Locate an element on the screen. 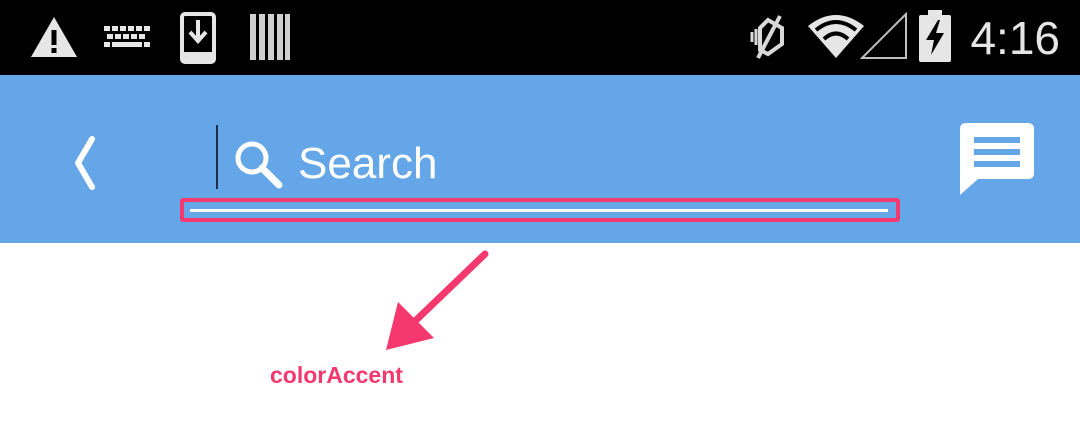 The height and width of the screenshot is (428, 1080). chevron-left-icon is located at coordinates (85, 163).